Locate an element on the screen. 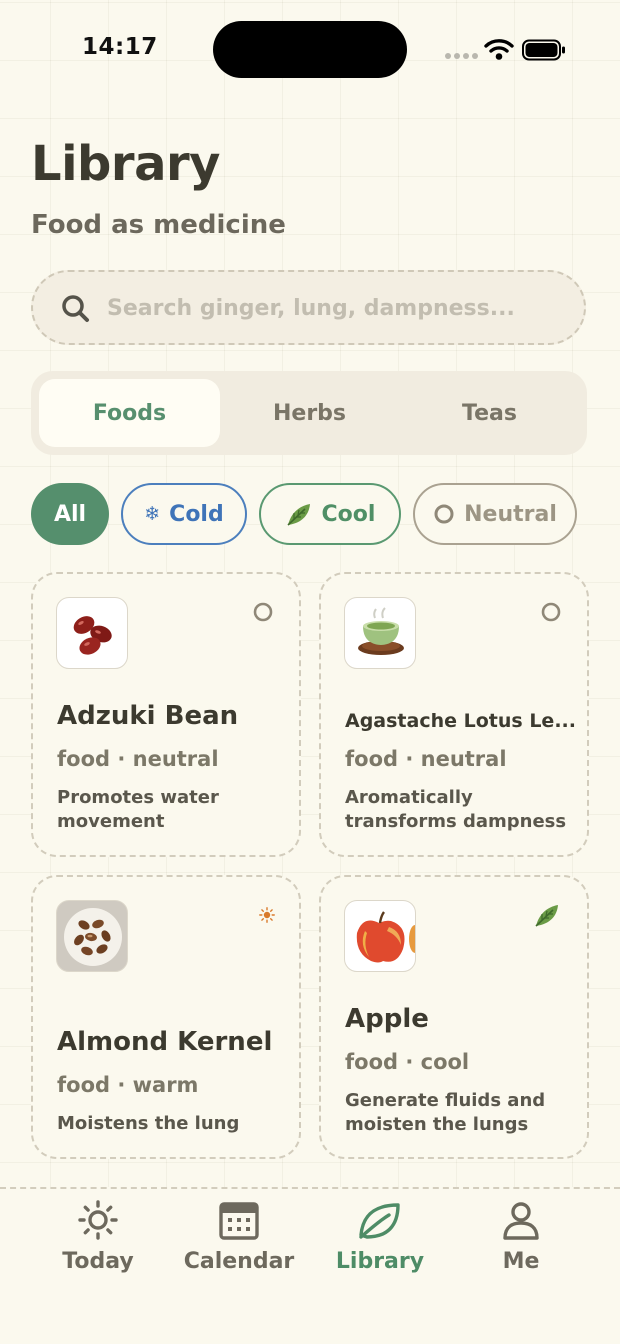  card-description: Generate fluids and moisten the lungs is located at coordinates (445, 1112).